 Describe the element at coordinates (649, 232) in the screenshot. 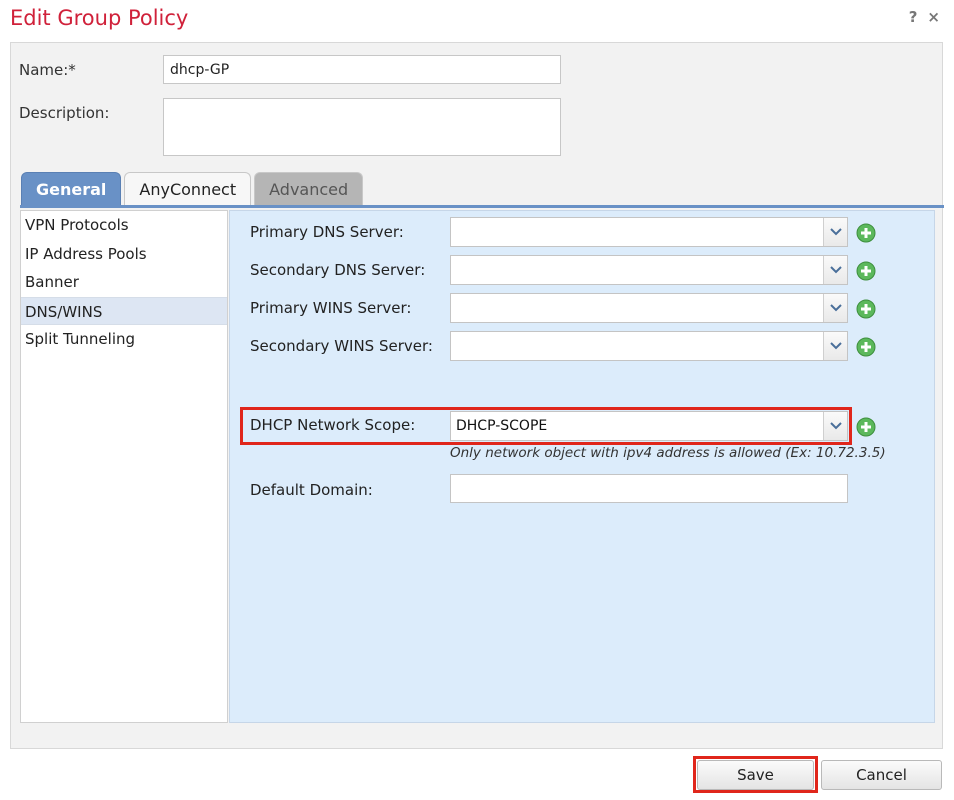

I see `primary-dns-select` at that location.